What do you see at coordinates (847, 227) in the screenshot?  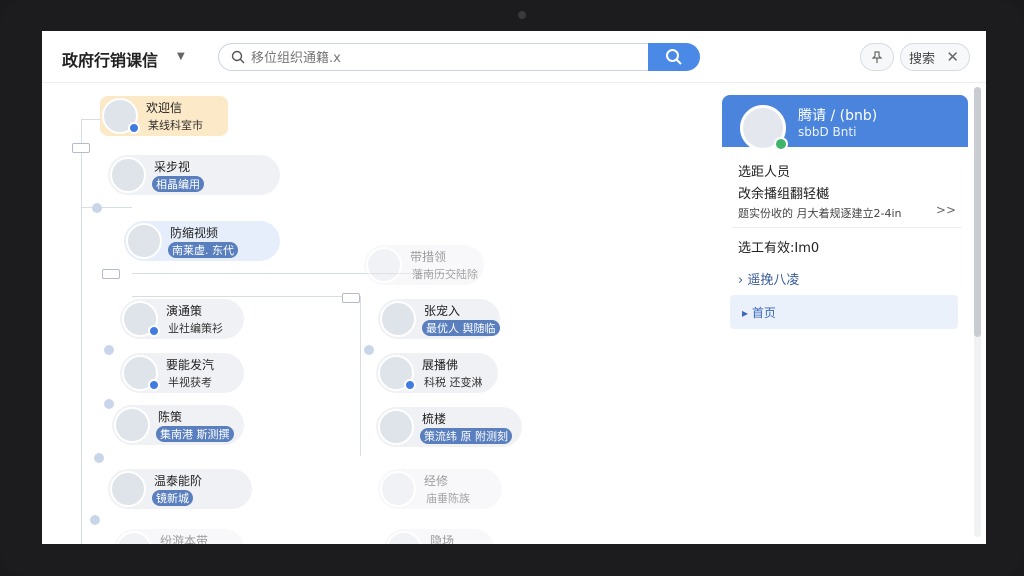 I see `divider` at bounding box center [847, 227].